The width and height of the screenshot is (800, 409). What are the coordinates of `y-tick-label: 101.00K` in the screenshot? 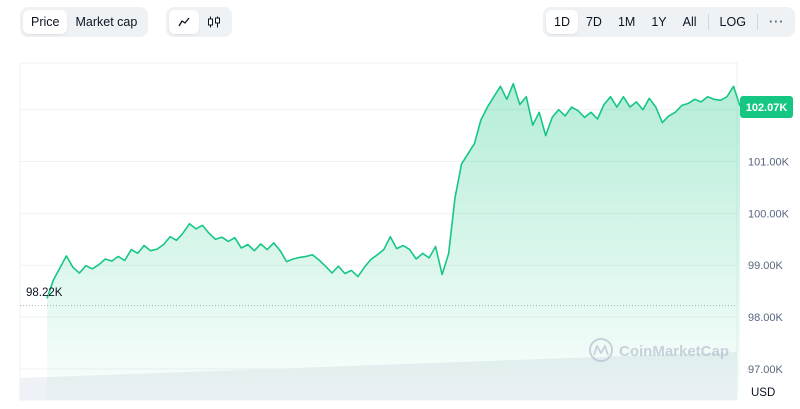 It's located at (769, 163).